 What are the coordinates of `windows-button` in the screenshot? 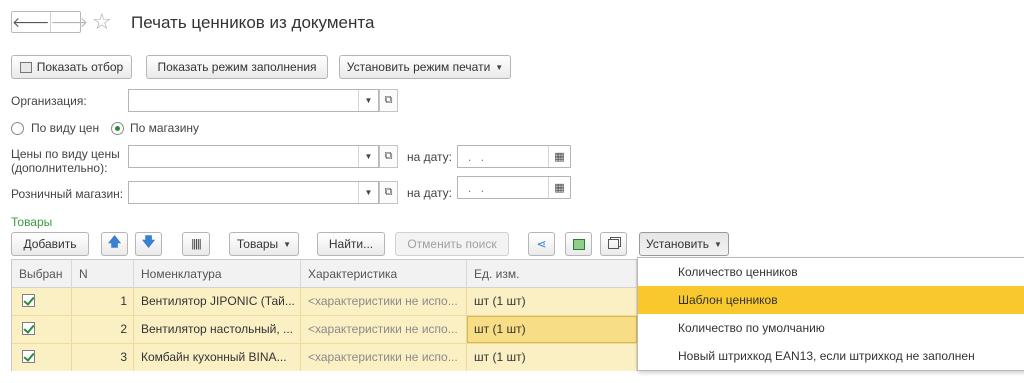 It's located at (613, 244).